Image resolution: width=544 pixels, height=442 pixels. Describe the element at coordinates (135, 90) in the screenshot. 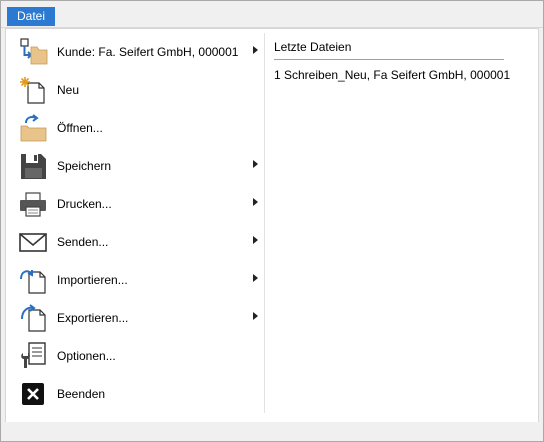

I see `menu-item-new: Neu` at that location.